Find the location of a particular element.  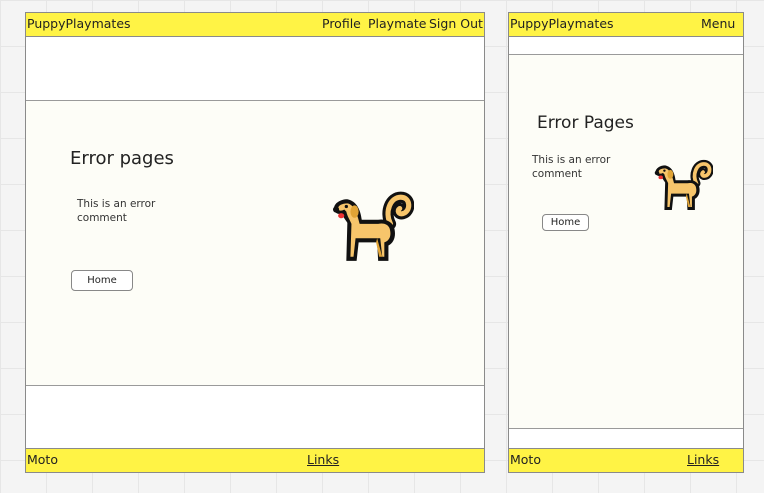

navbar: PuppyPlaymates Profile Playmate Sign Out is located at coordinates (255, 25).